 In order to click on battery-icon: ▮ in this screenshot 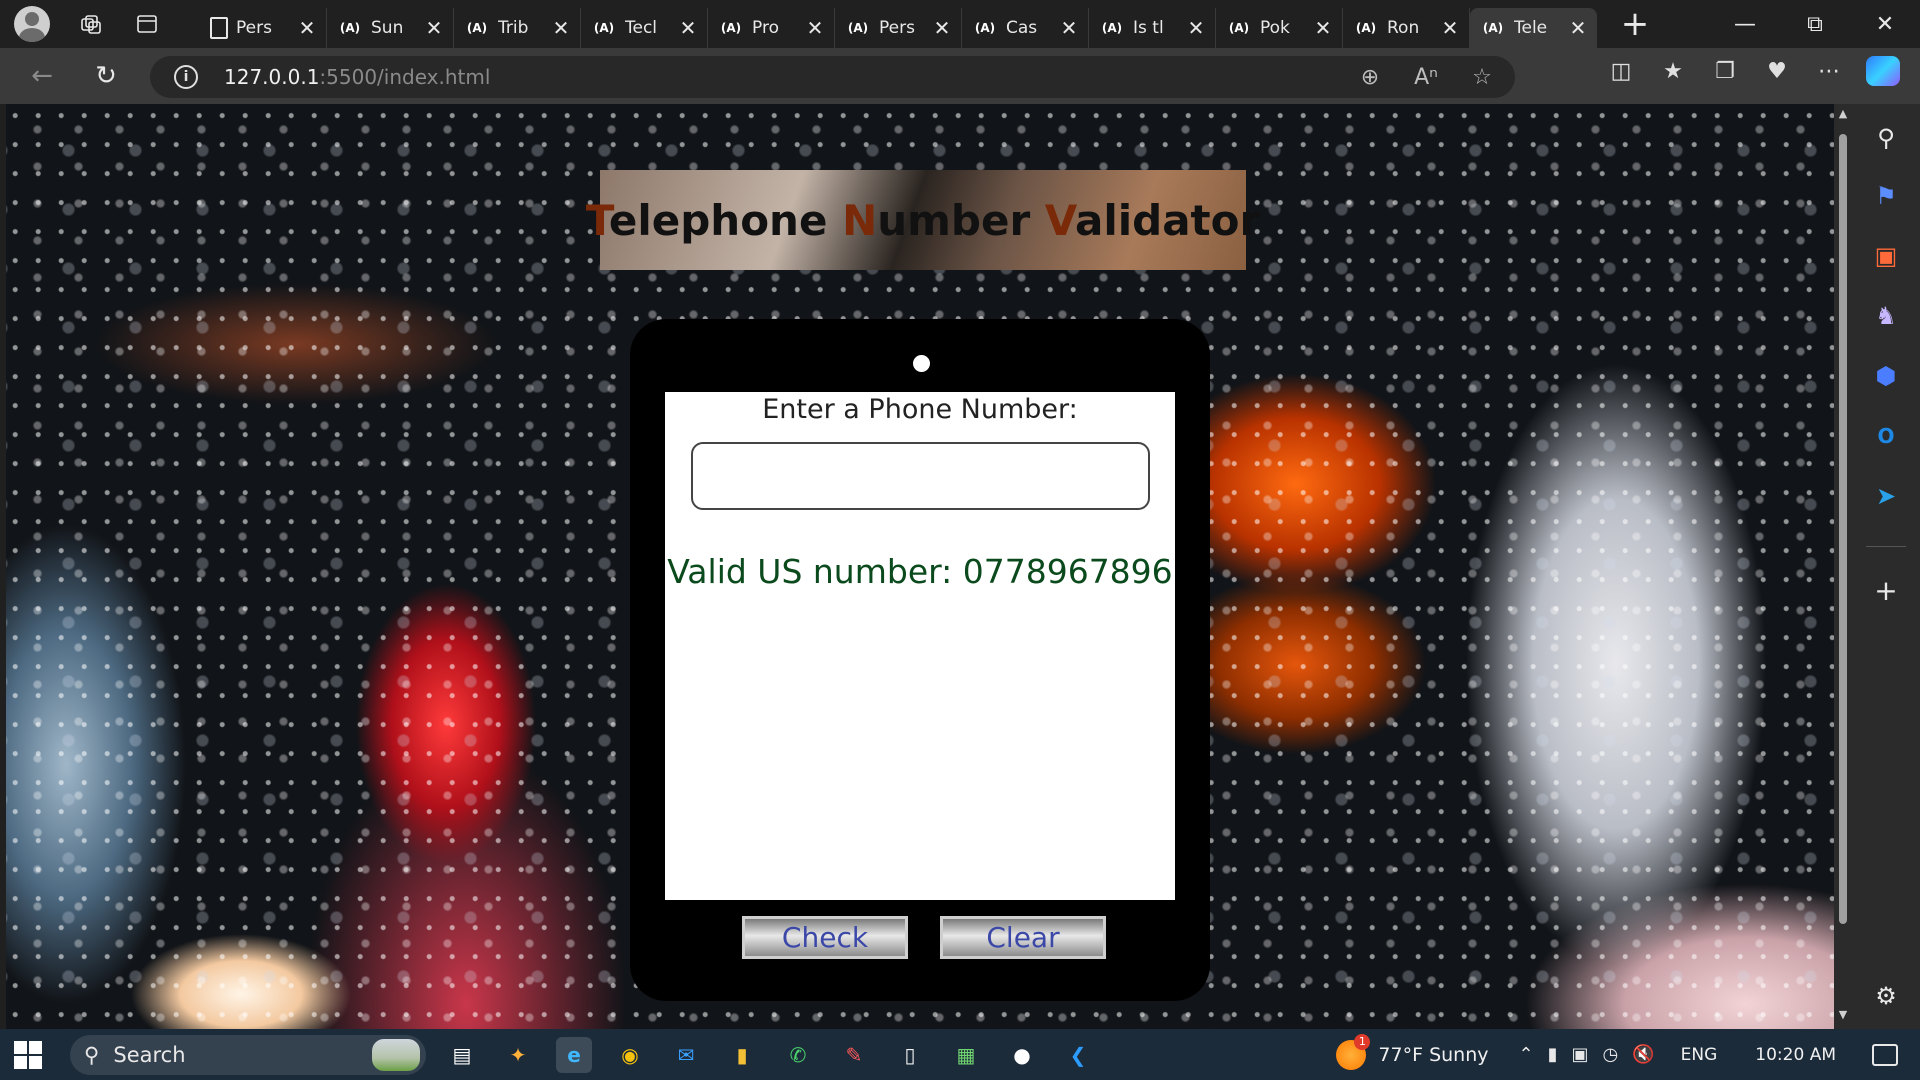, I will do `click(1553, 1054)`.